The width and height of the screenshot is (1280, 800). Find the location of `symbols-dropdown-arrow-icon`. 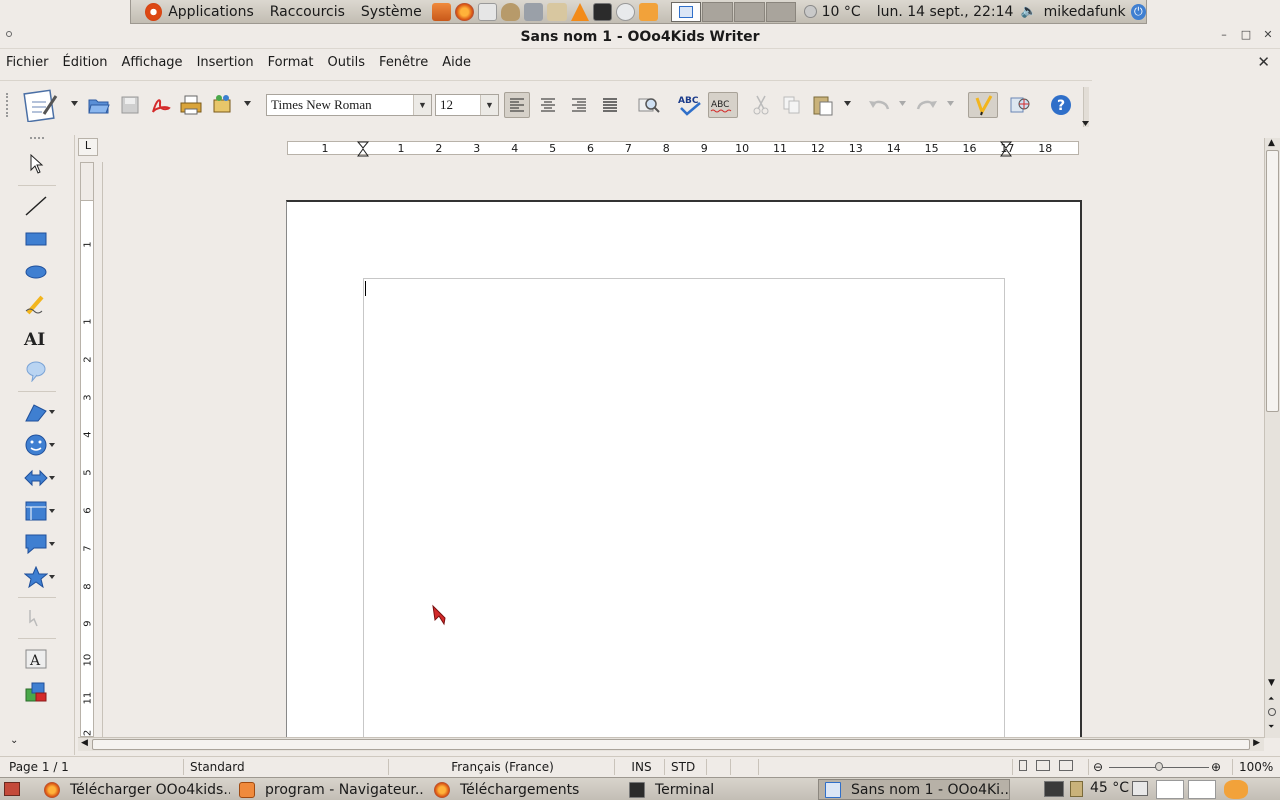

symbols-dropdown-arrow-icon is located at coordinates (52, 445).